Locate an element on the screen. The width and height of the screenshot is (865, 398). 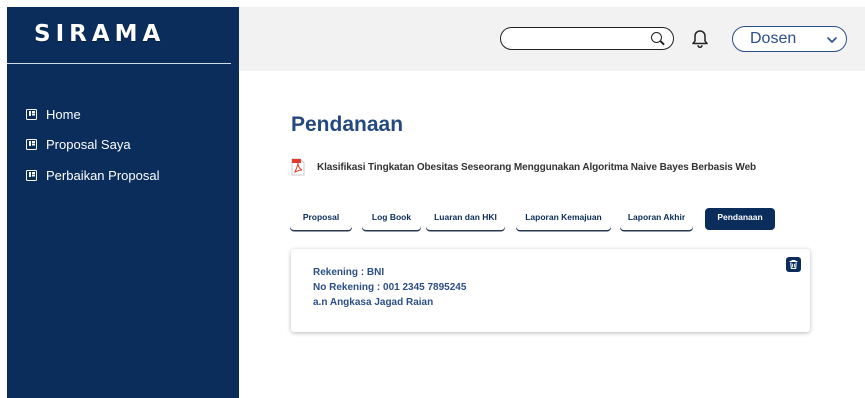
tab-laporan-kemajuan: Laporan Kemajuan is located at coordinates (563, 219).